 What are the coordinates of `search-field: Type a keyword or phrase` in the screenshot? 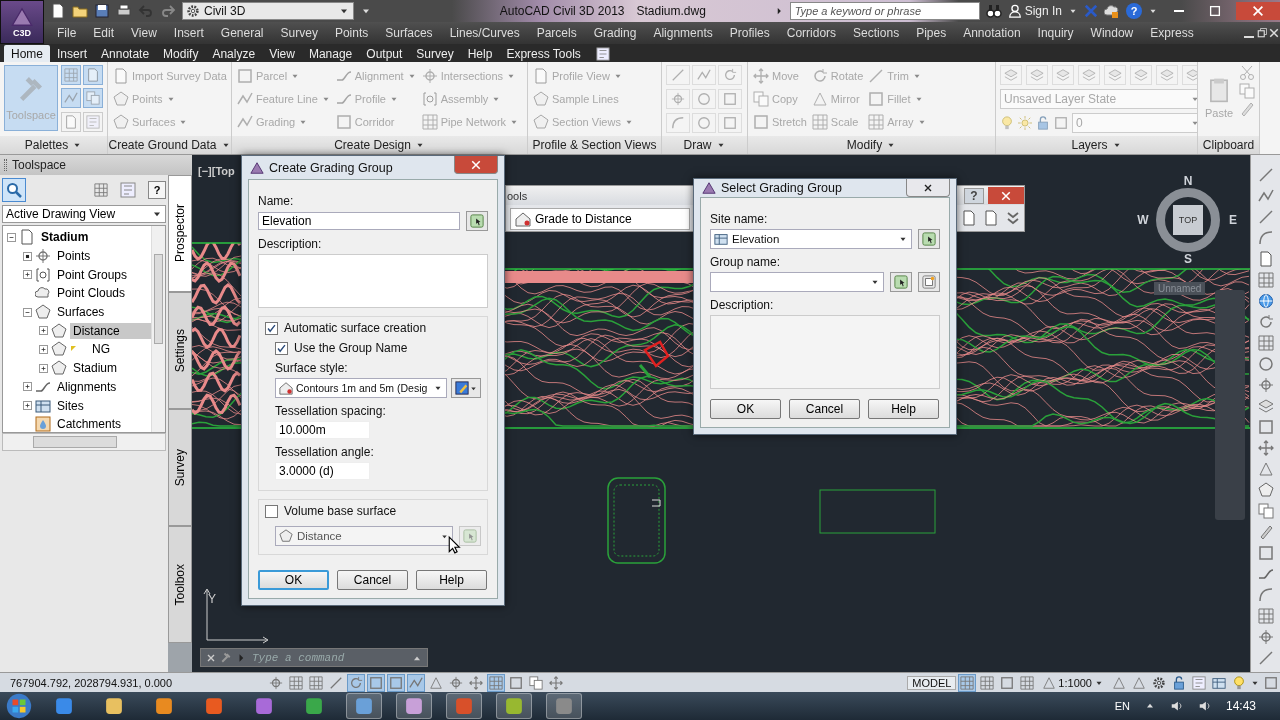 It's located at (884, 11).